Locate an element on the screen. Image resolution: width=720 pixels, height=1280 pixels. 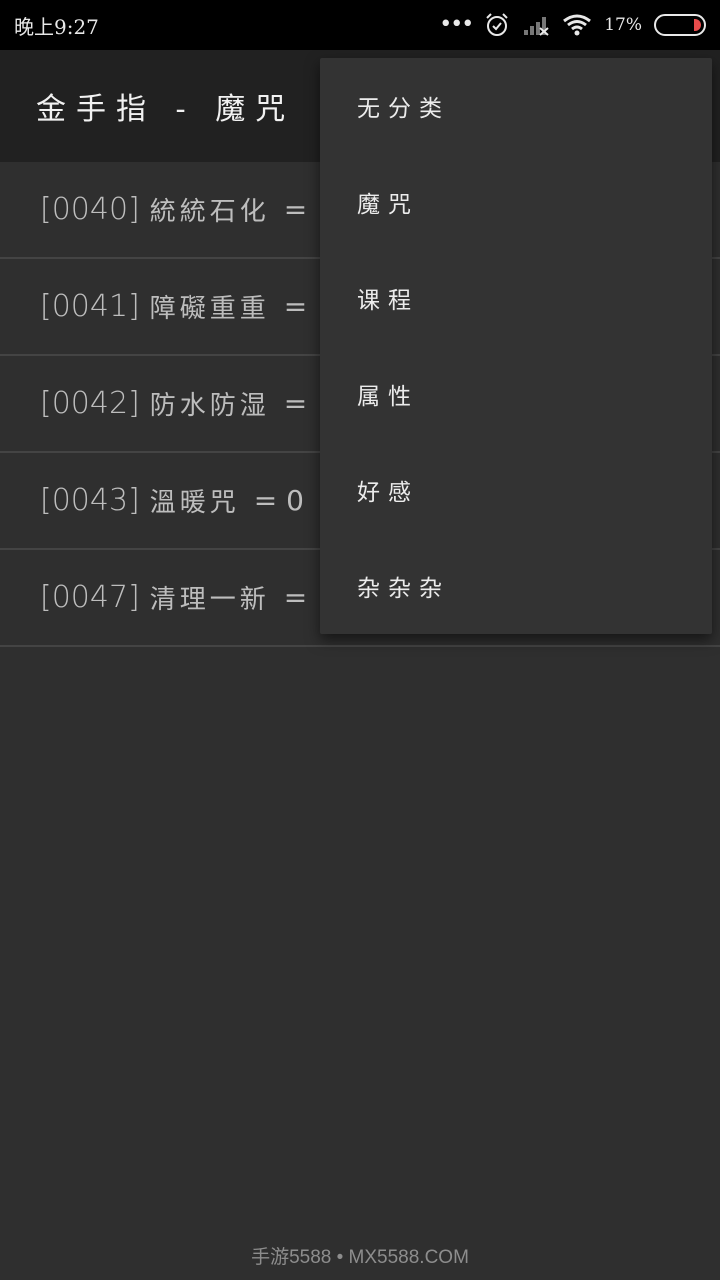
status-bar: 晚上9:27 ••• 17% is located at coordinates (360, 25).